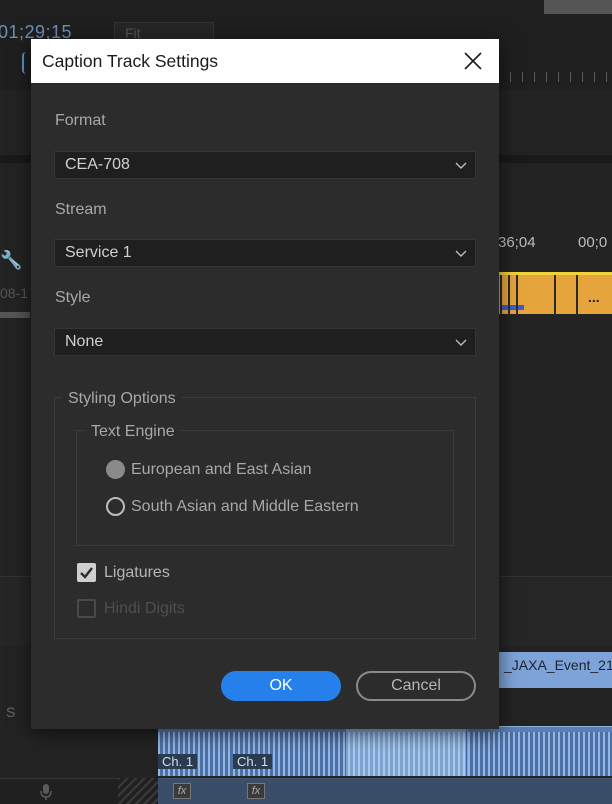 The height and width of the screenshot is (804, 612). I want to click on playhead-line, so click(466, 751).